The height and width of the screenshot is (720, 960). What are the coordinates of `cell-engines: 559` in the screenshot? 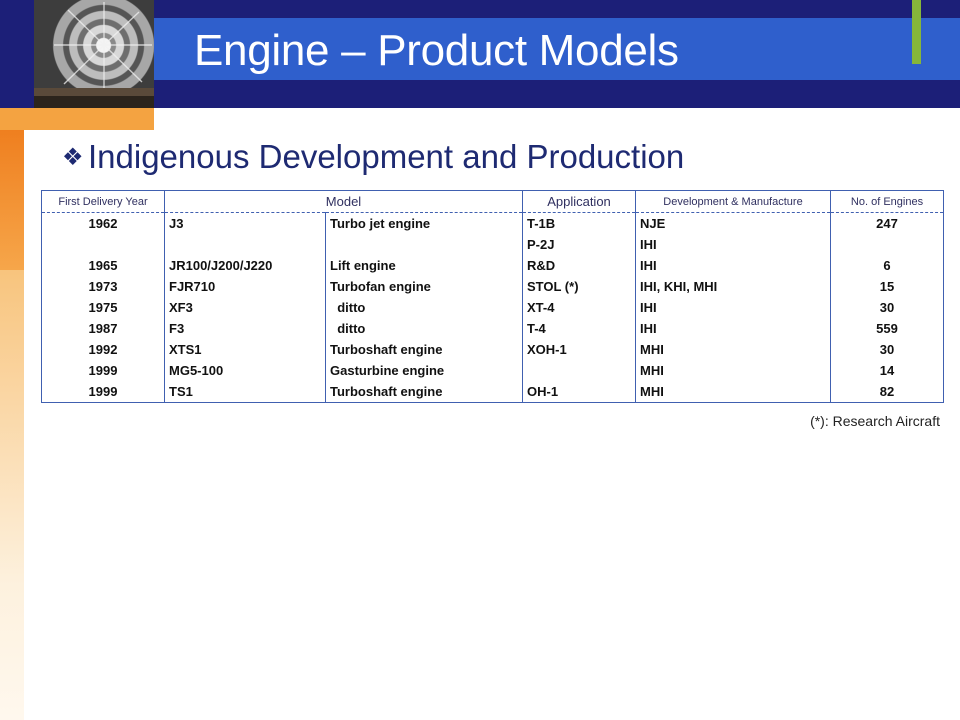 It's located at (887, 328).